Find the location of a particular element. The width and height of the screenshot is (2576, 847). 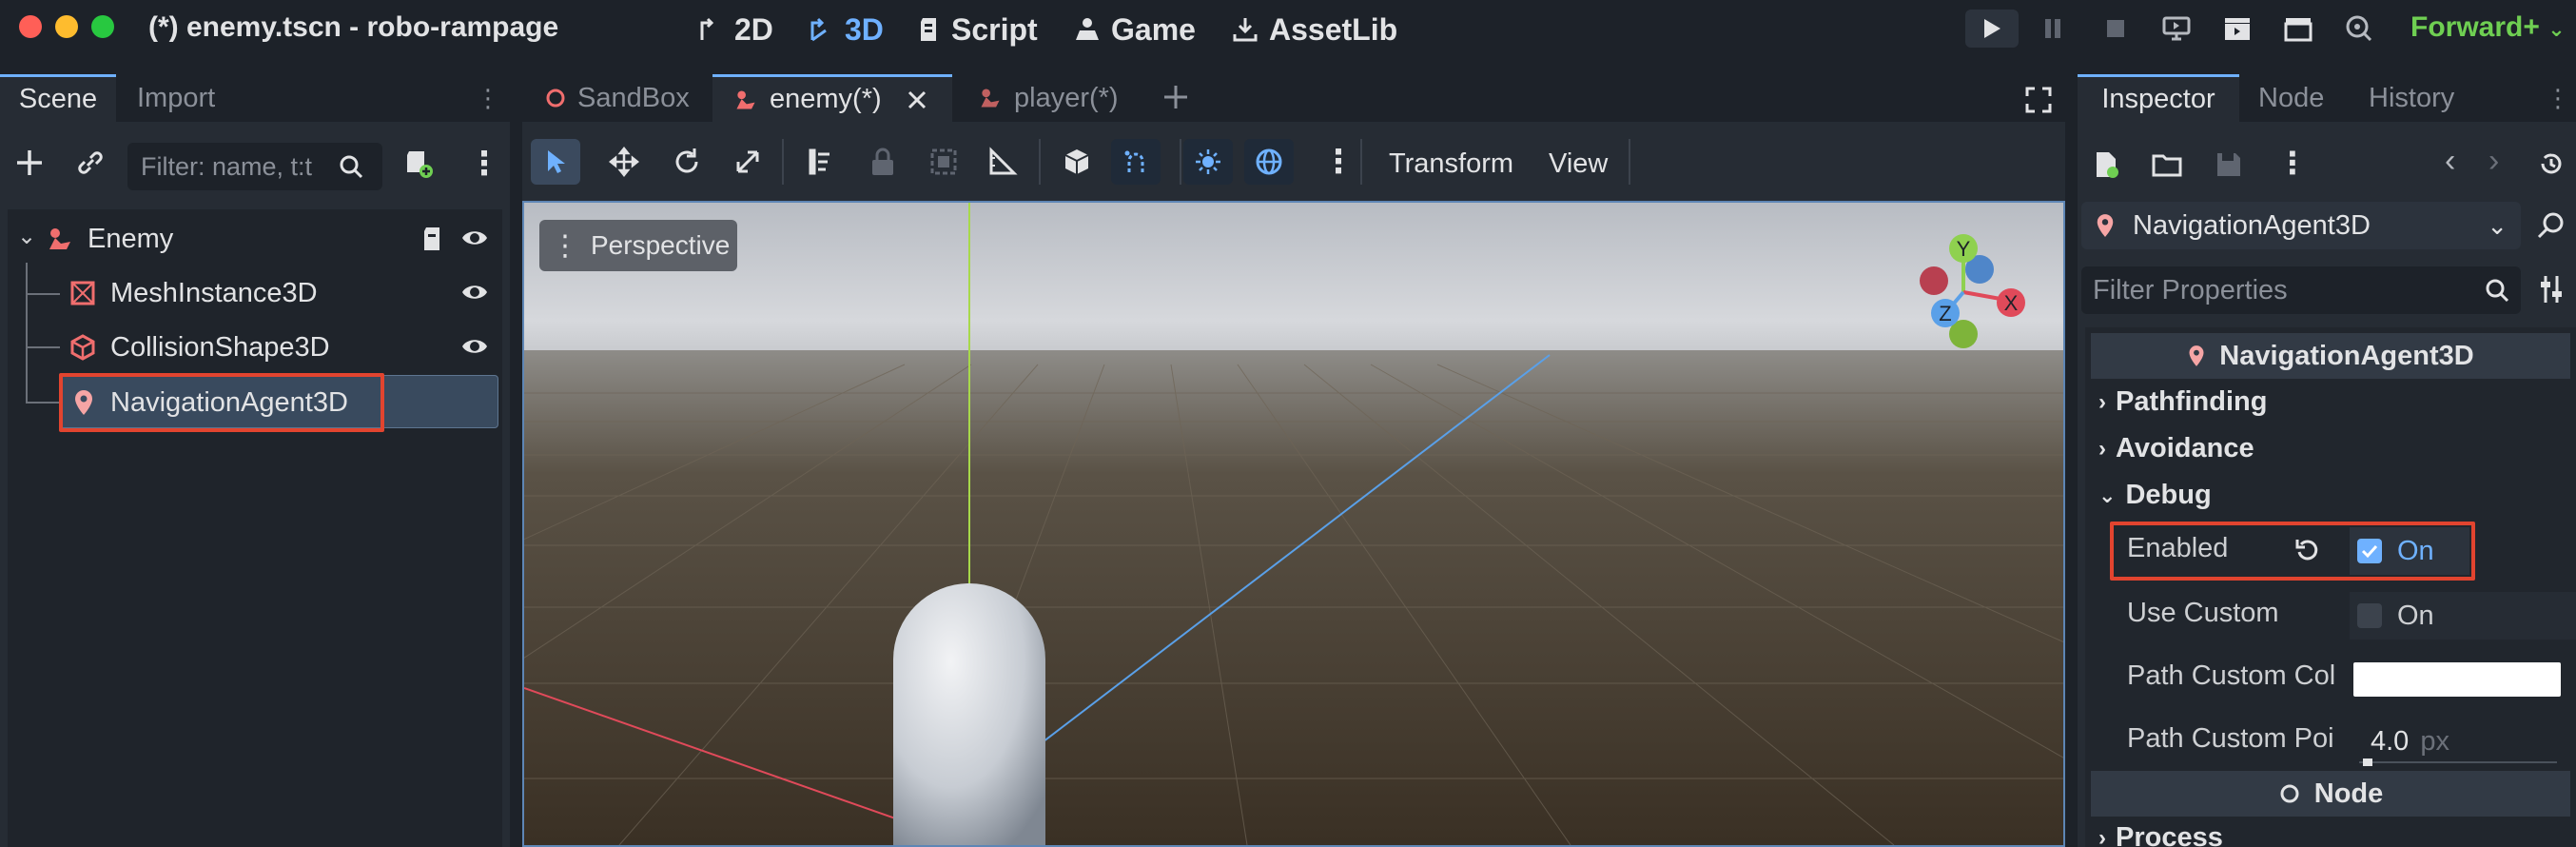

menu-dots-icon: ⋮ is located at coordinates (565, 245).